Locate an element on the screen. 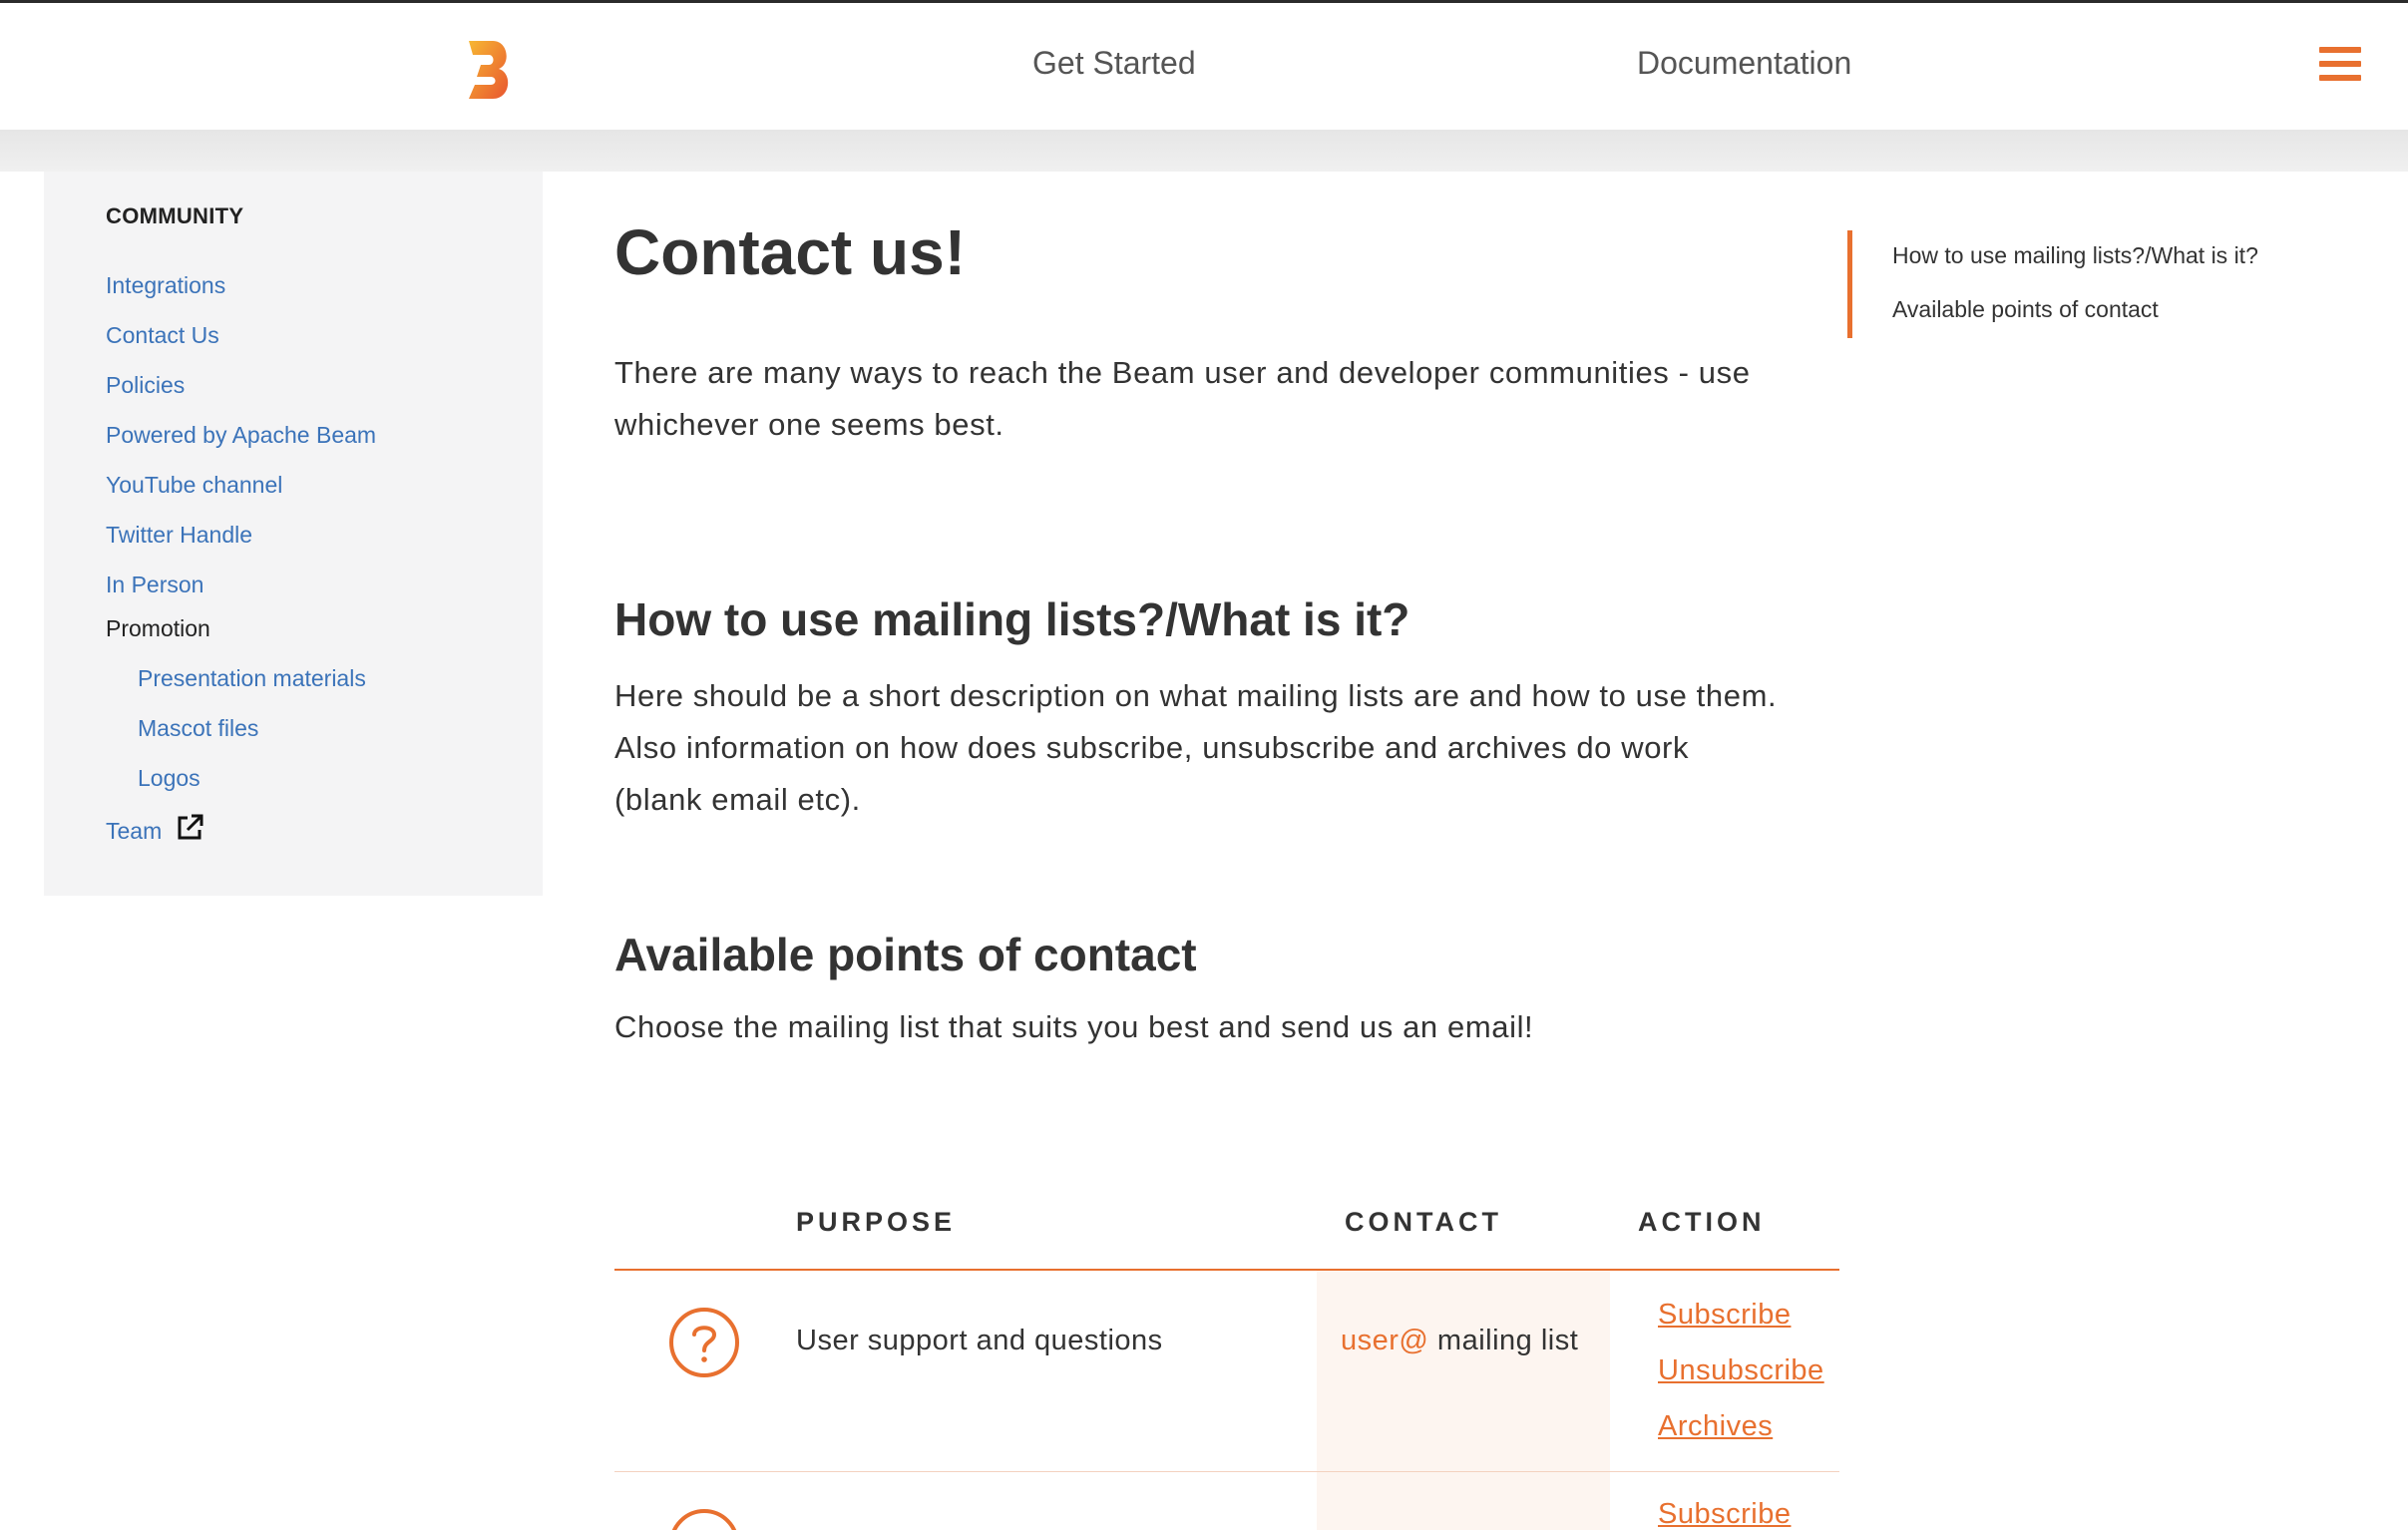 The image size is (2408, 1530). sidebar-item-contact-us: Contact Us is located at coordinates (163, 335).